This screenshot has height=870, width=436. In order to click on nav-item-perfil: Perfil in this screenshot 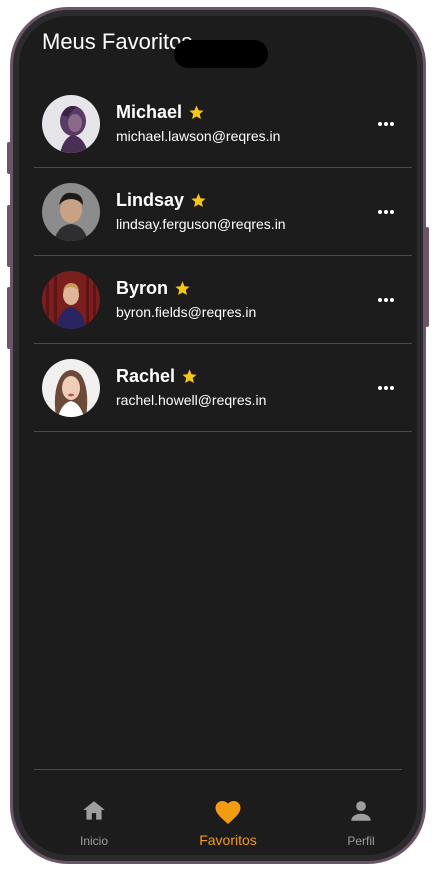, I will do `click(361, 822)`.